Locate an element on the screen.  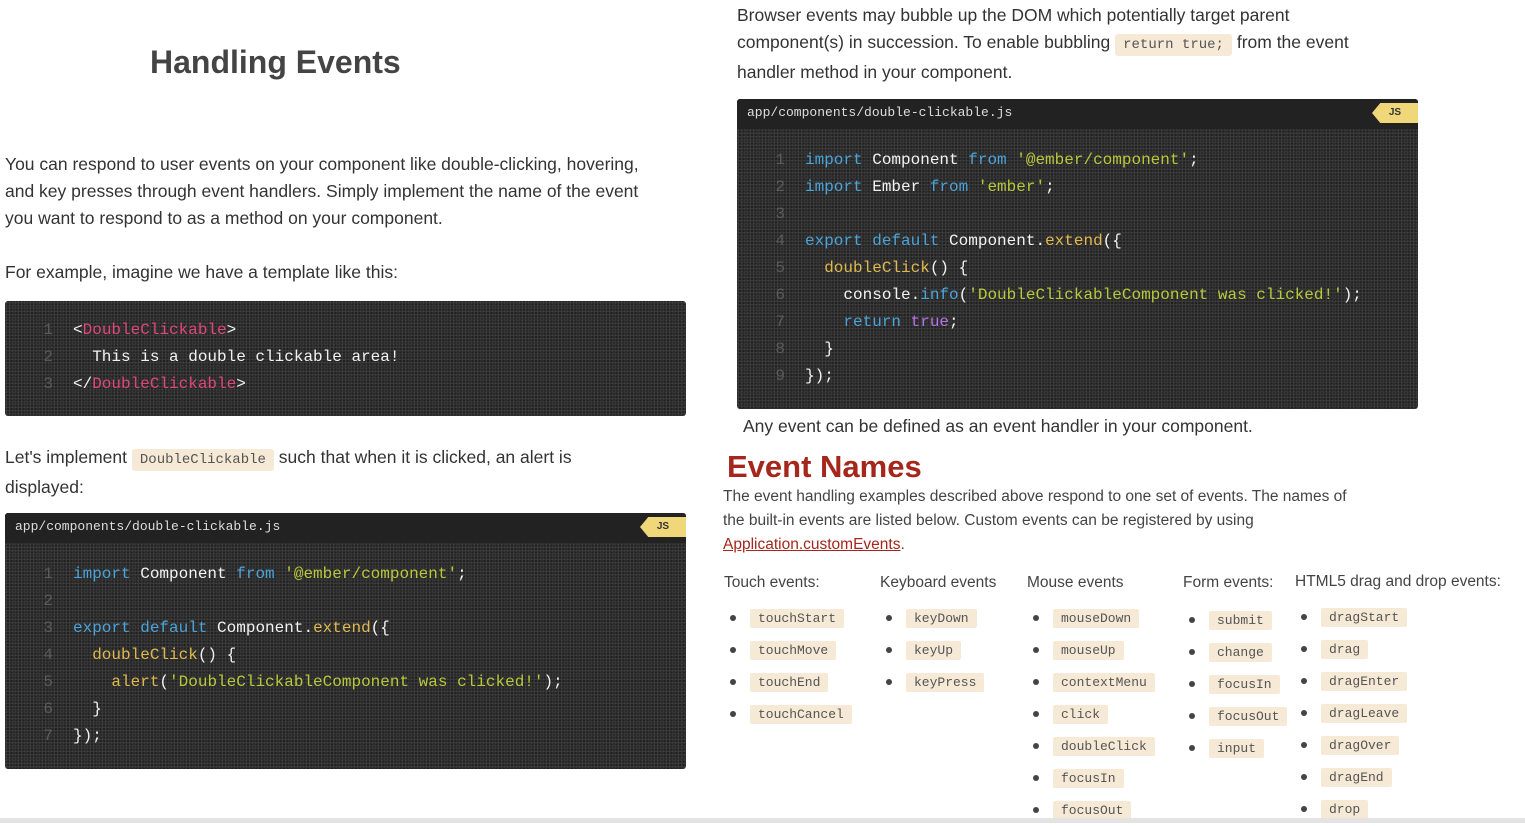
code-token: 'ember' is located at coordinates (1011, 187).